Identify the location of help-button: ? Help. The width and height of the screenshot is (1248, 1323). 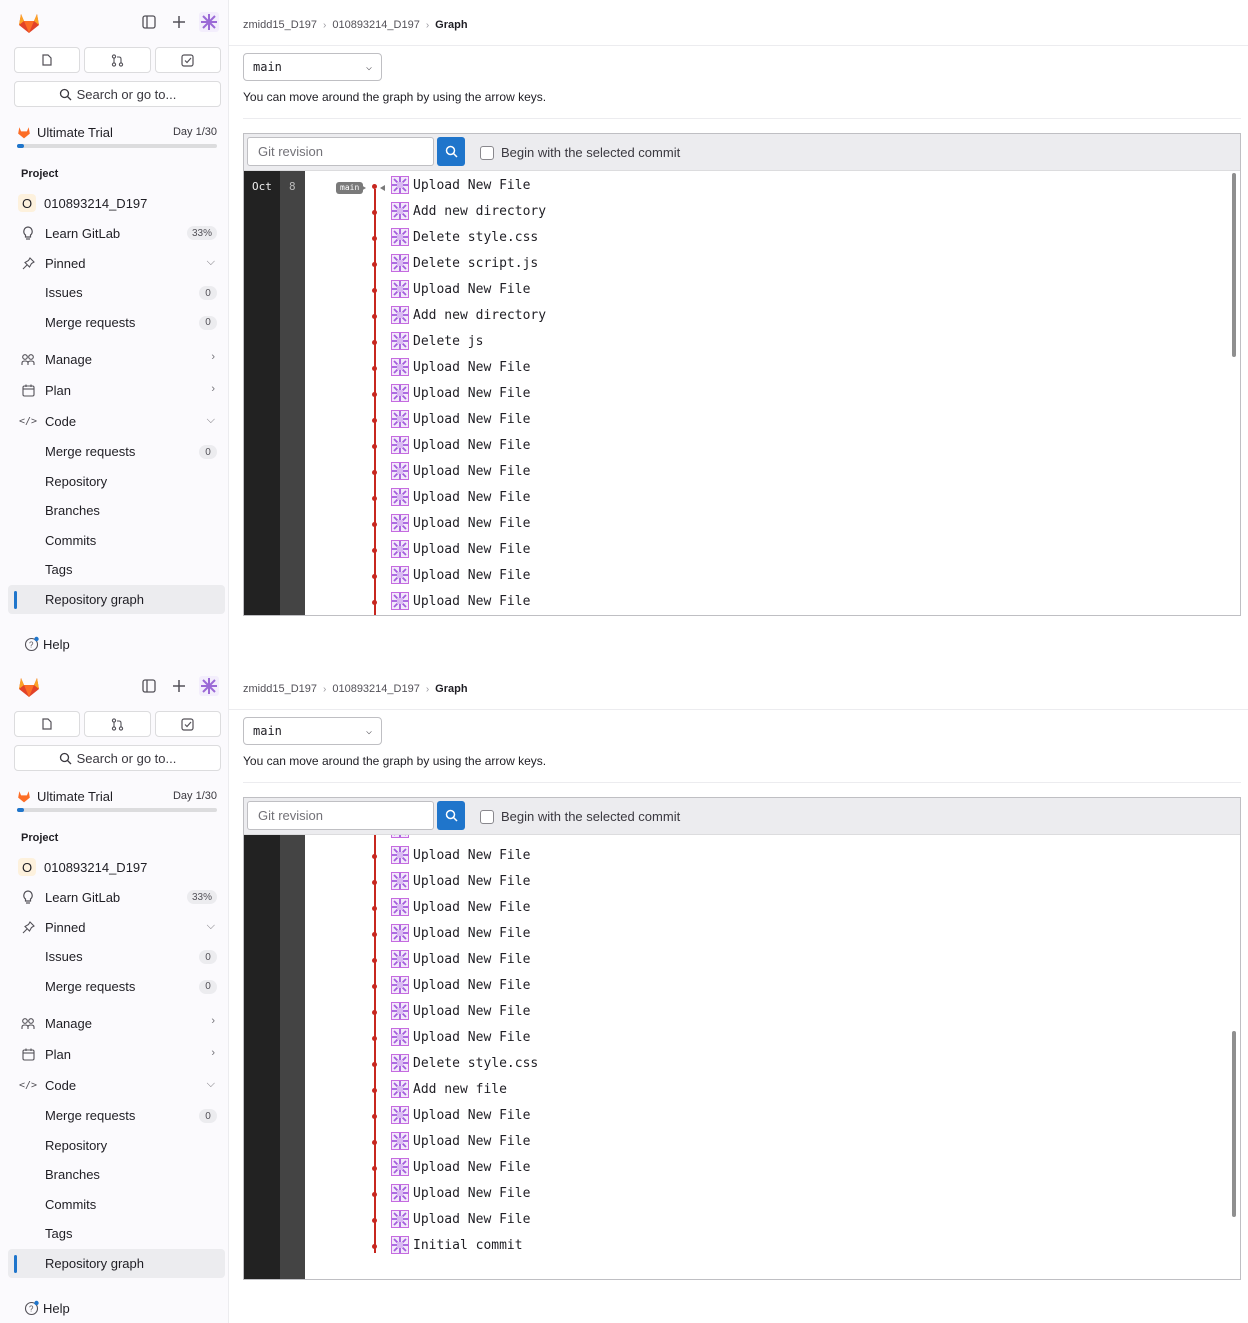
(47, 644).